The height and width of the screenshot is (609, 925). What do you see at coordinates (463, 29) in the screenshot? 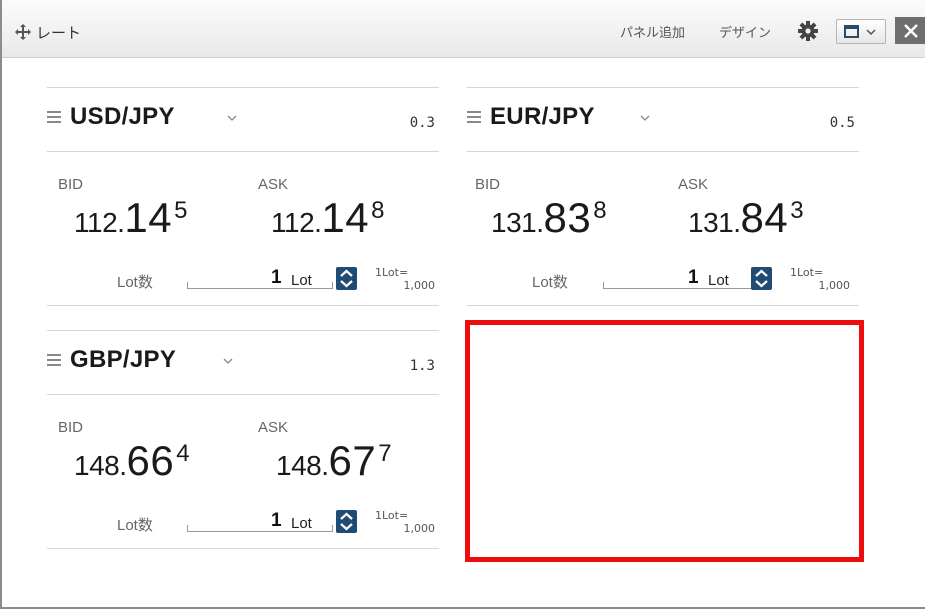
I see `title-bar: レート パネル追加 デザイン` at bounding box center [463, 29].